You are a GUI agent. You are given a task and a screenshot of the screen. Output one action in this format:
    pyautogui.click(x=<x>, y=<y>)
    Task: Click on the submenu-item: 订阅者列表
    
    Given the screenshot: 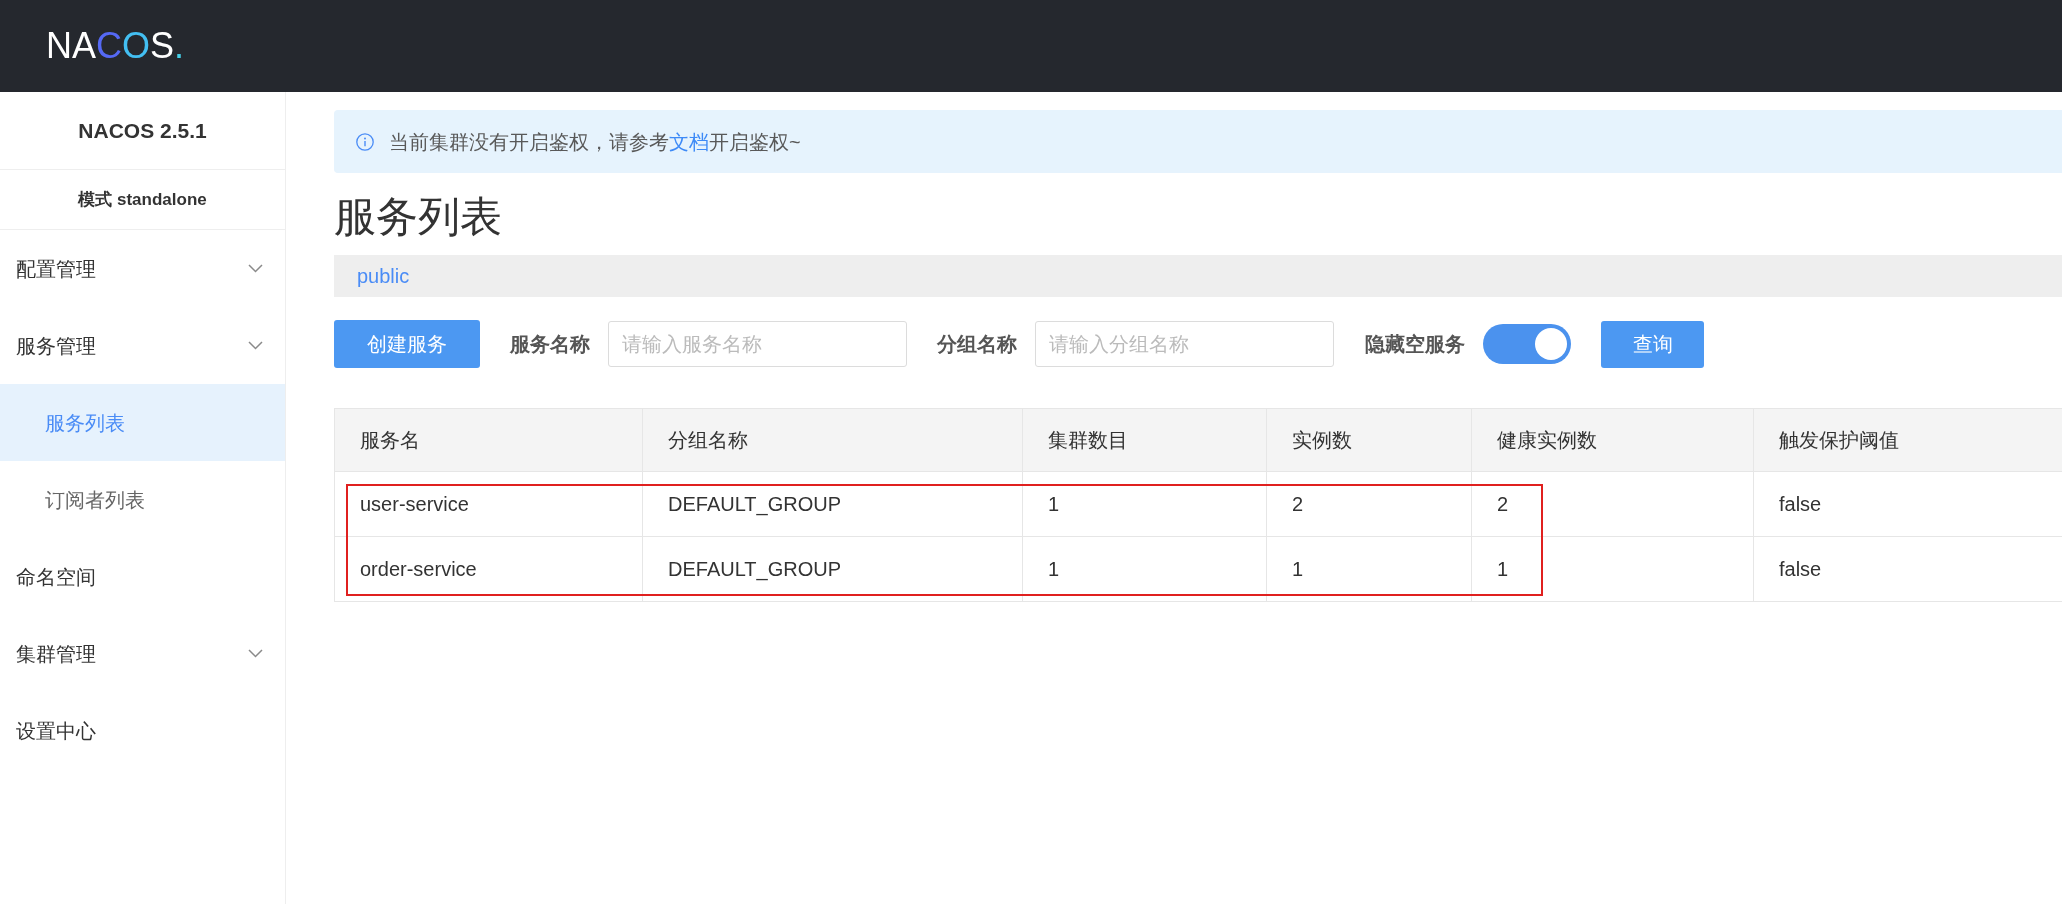 What is the action you would take?
    pyautogui.click(x=142, y=499)
    